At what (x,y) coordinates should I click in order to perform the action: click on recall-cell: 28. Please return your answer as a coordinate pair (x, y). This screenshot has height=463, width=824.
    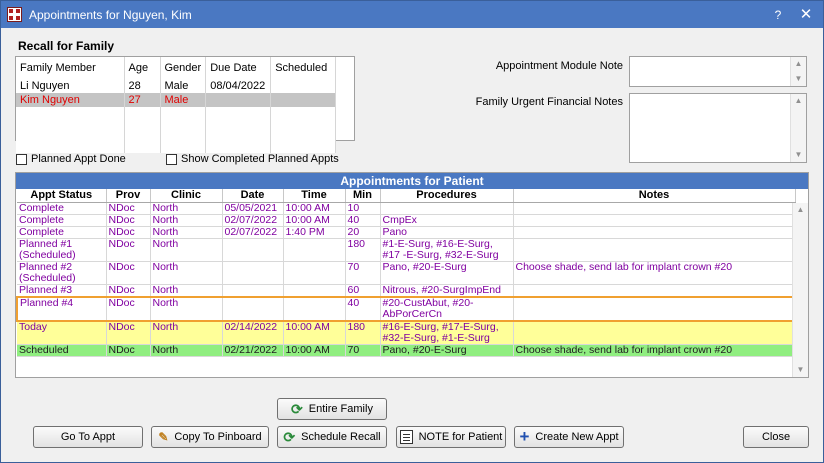
    Looking at the image, I should click on (142, 86).